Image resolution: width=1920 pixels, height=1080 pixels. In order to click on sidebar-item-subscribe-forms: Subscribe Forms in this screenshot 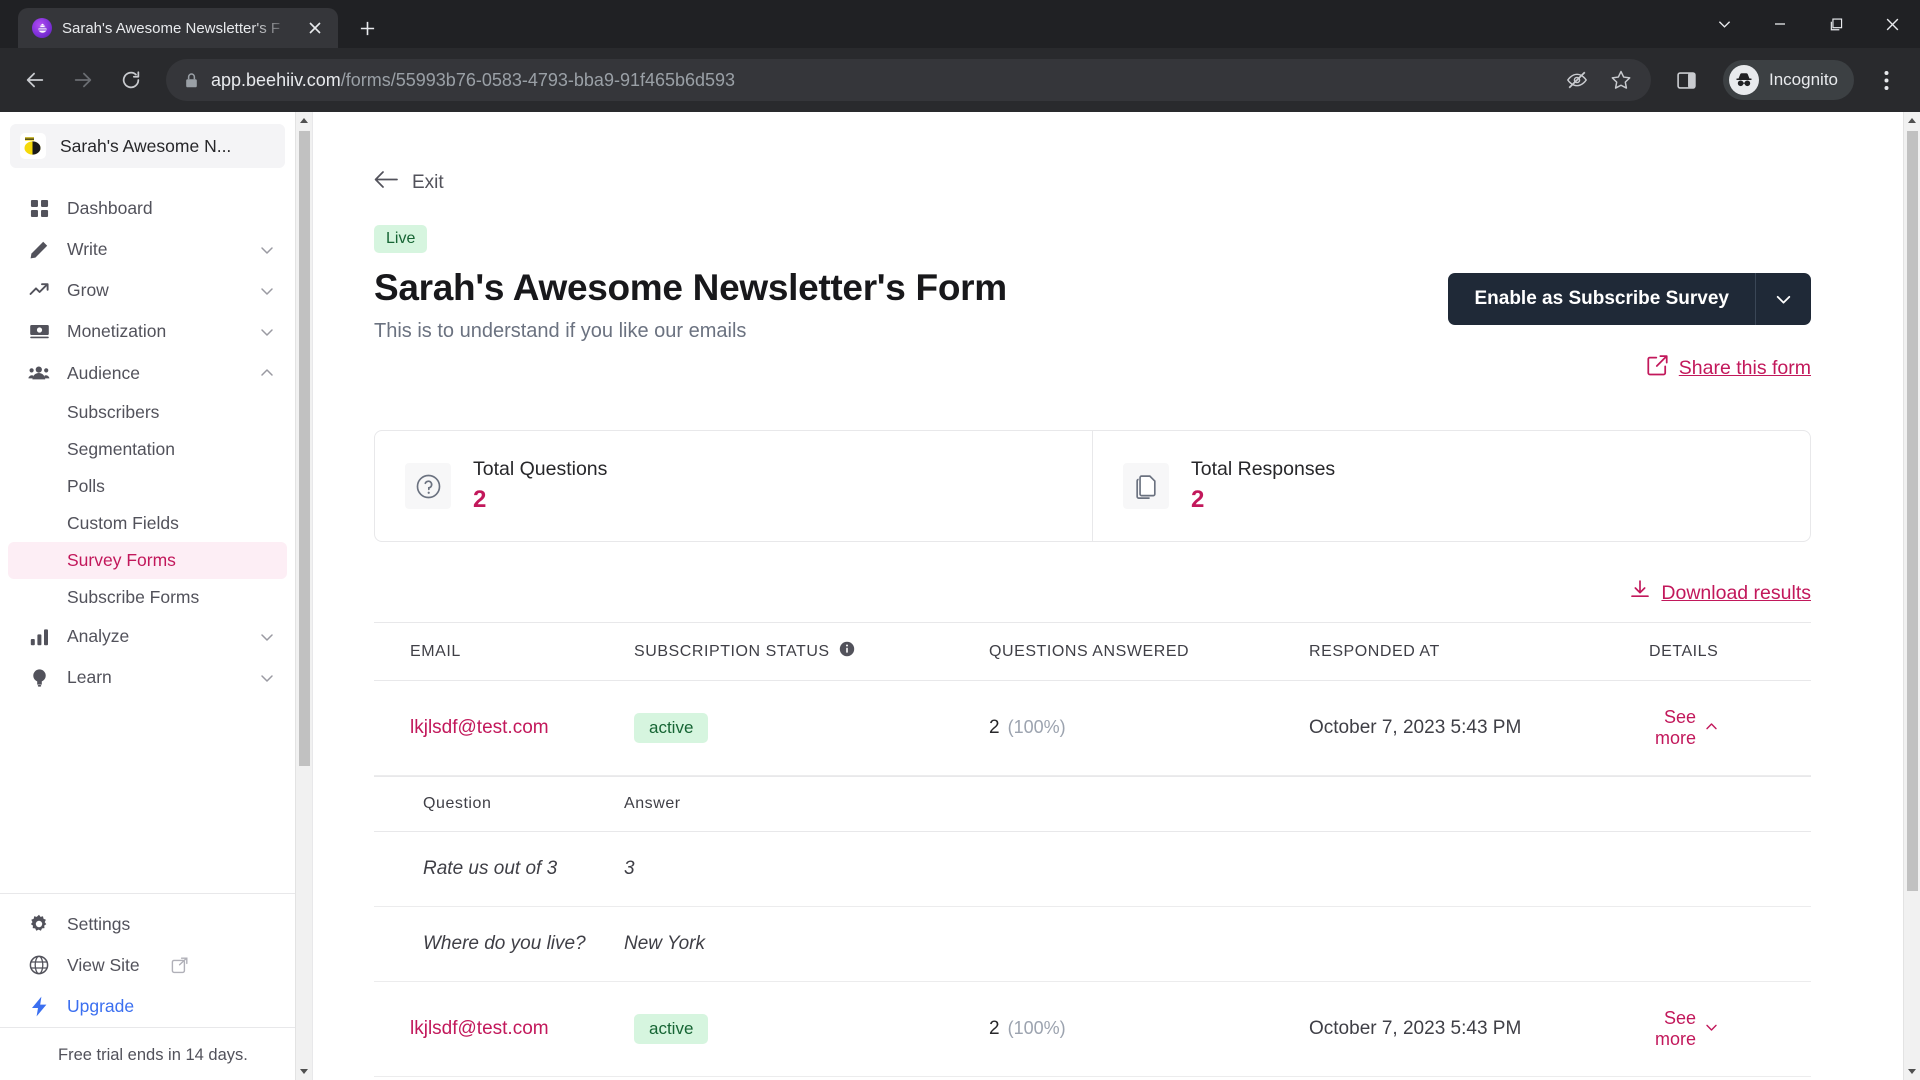, I will do `click(147, 597)`.